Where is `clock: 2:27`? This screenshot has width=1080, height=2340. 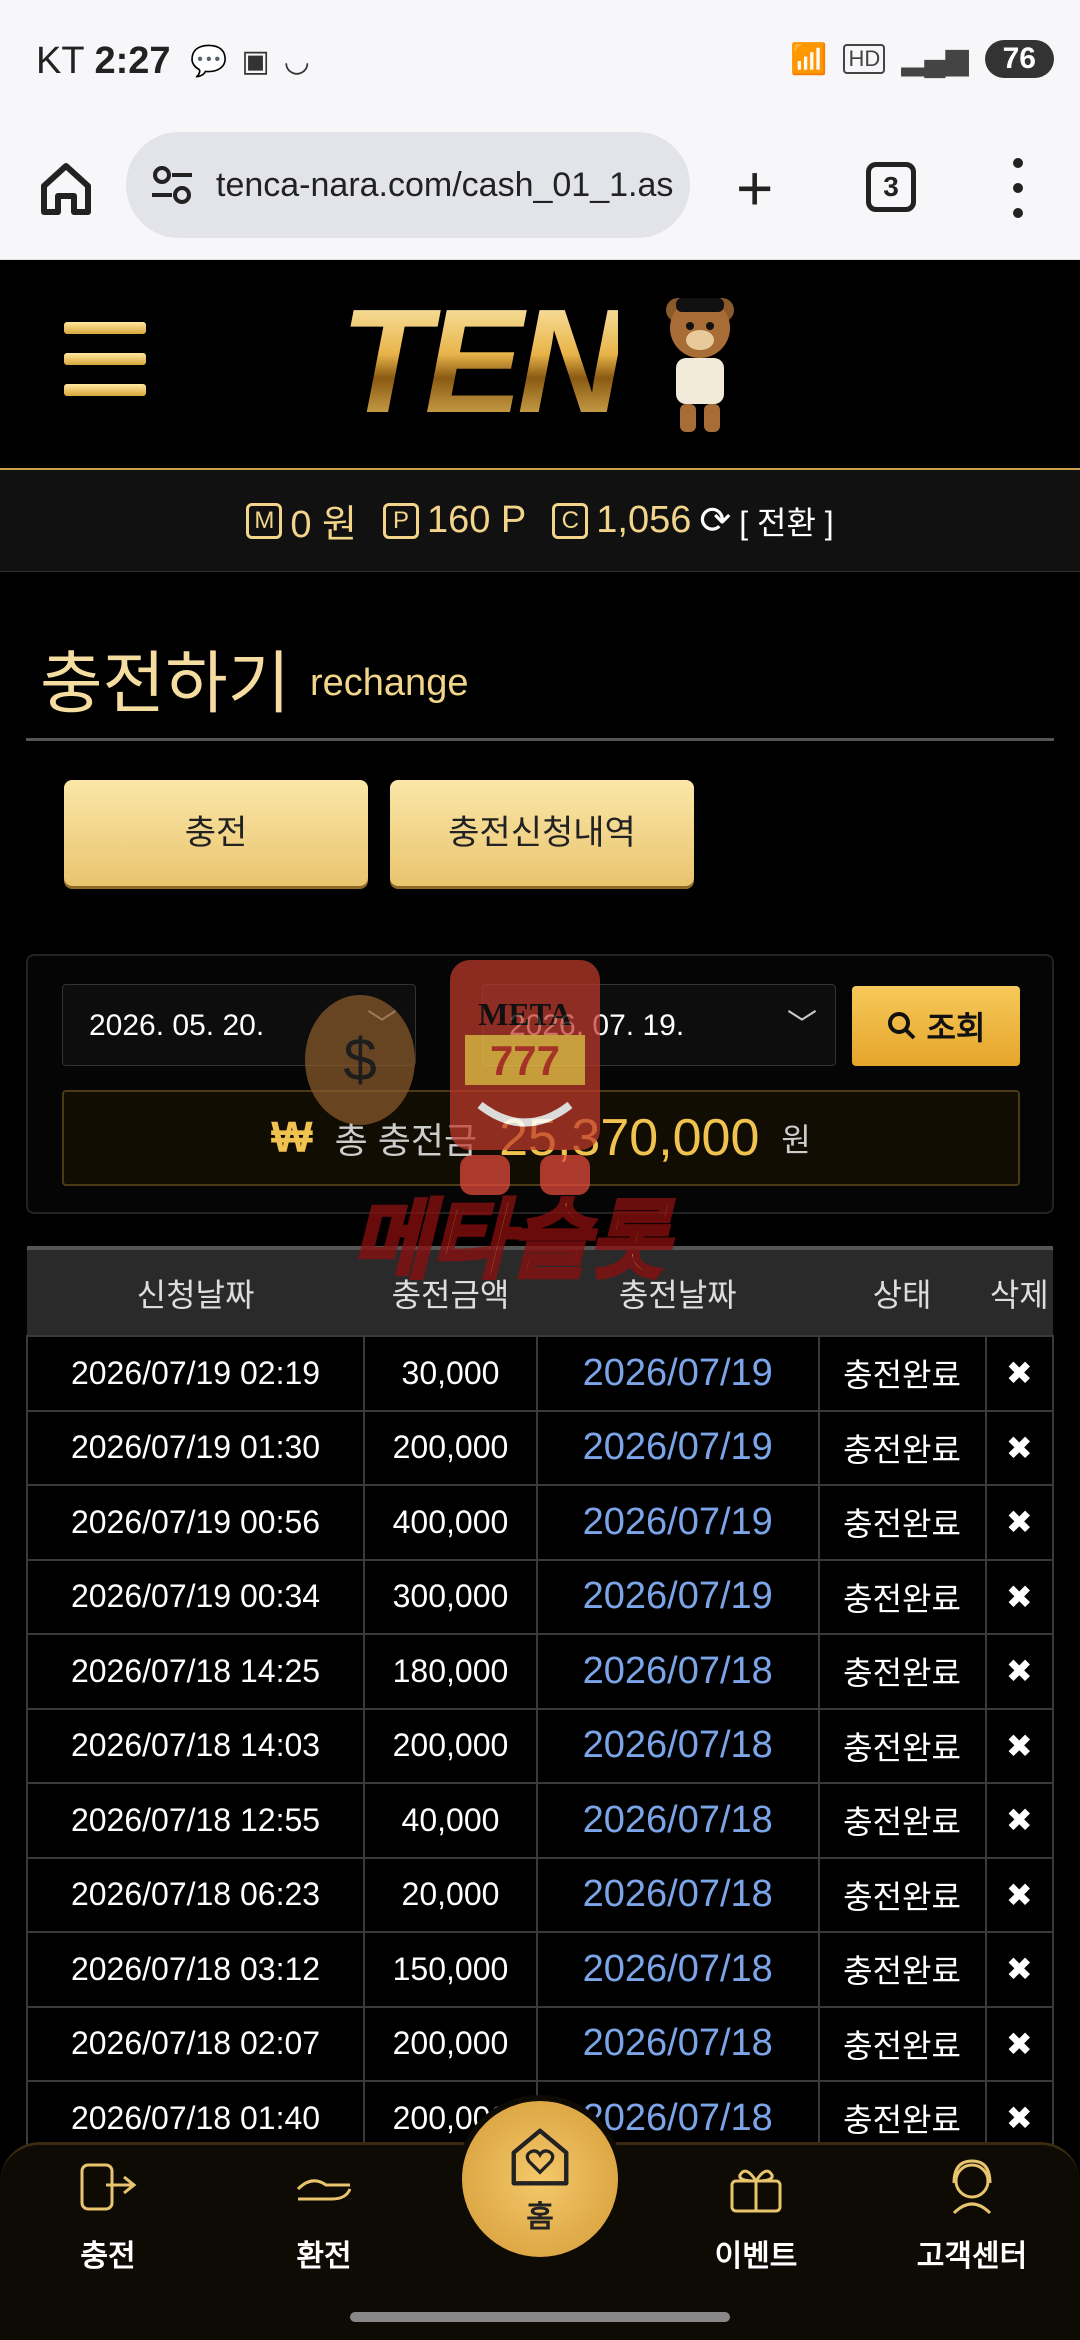
clock: 2:27 is located at coordinates (132, 61).